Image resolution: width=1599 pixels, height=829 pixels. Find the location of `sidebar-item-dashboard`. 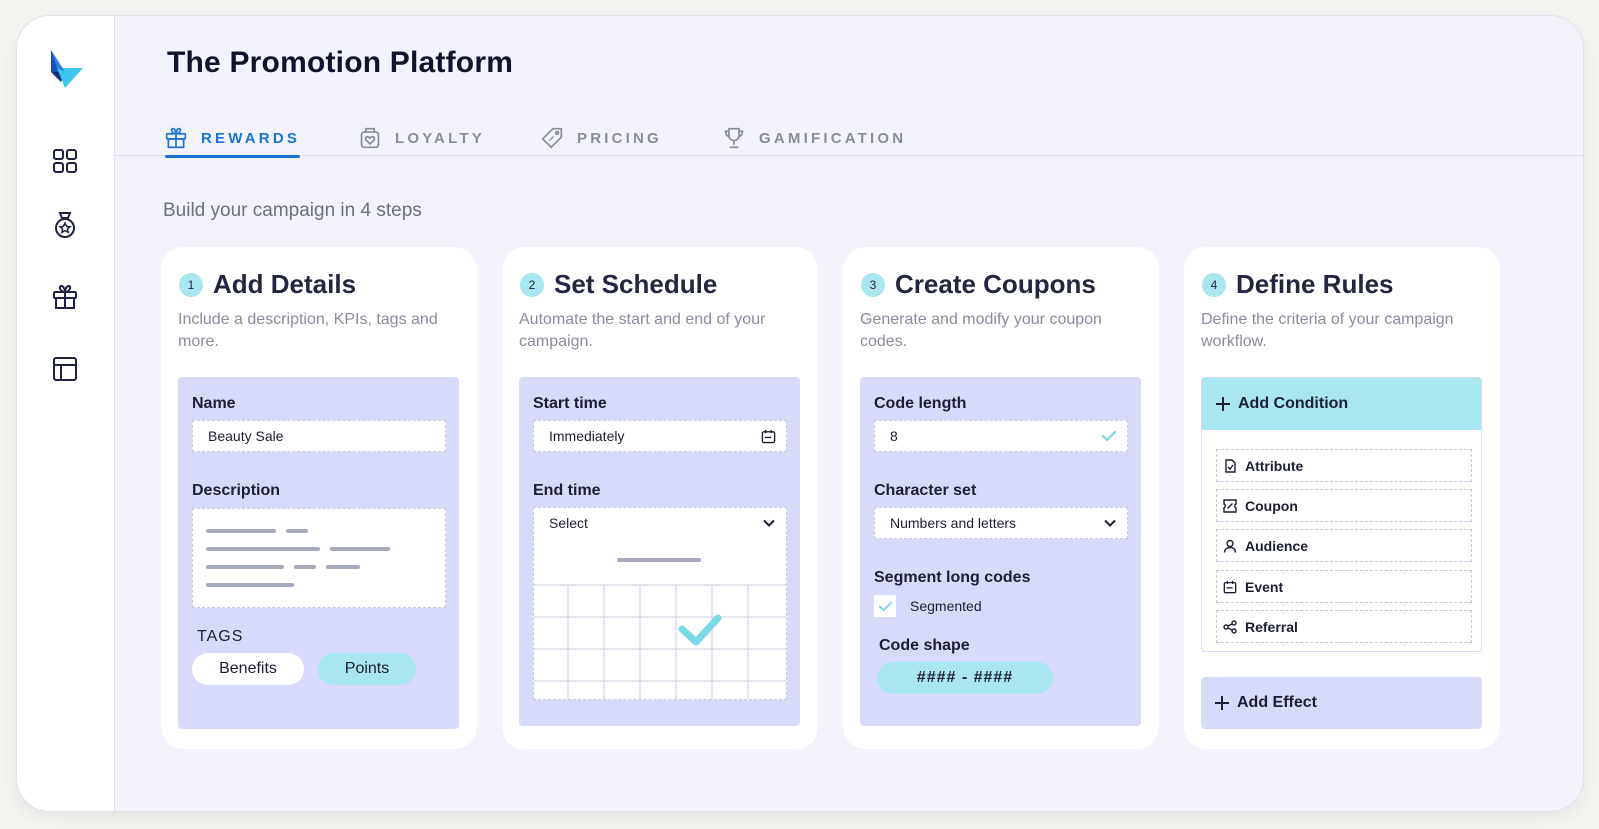

sidebar-item-dashboard is located at coordinates (65, 161).